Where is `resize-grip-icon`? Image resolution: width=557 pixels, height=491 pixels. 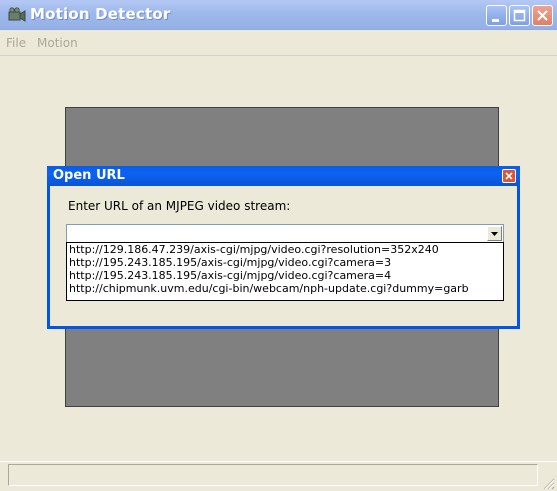 resize-grip-icon is located at coordinates (548, 482).